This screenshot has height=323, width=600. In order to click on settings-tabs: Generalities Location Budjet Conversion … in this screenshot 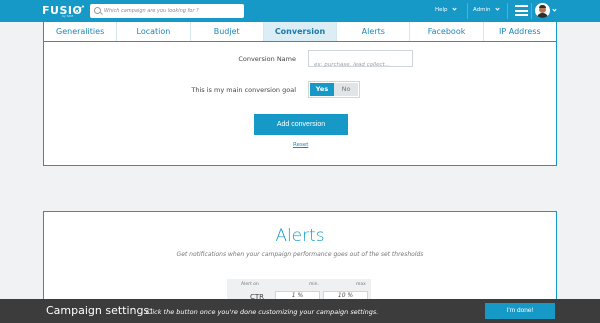, I will do `click(300, 32)`.